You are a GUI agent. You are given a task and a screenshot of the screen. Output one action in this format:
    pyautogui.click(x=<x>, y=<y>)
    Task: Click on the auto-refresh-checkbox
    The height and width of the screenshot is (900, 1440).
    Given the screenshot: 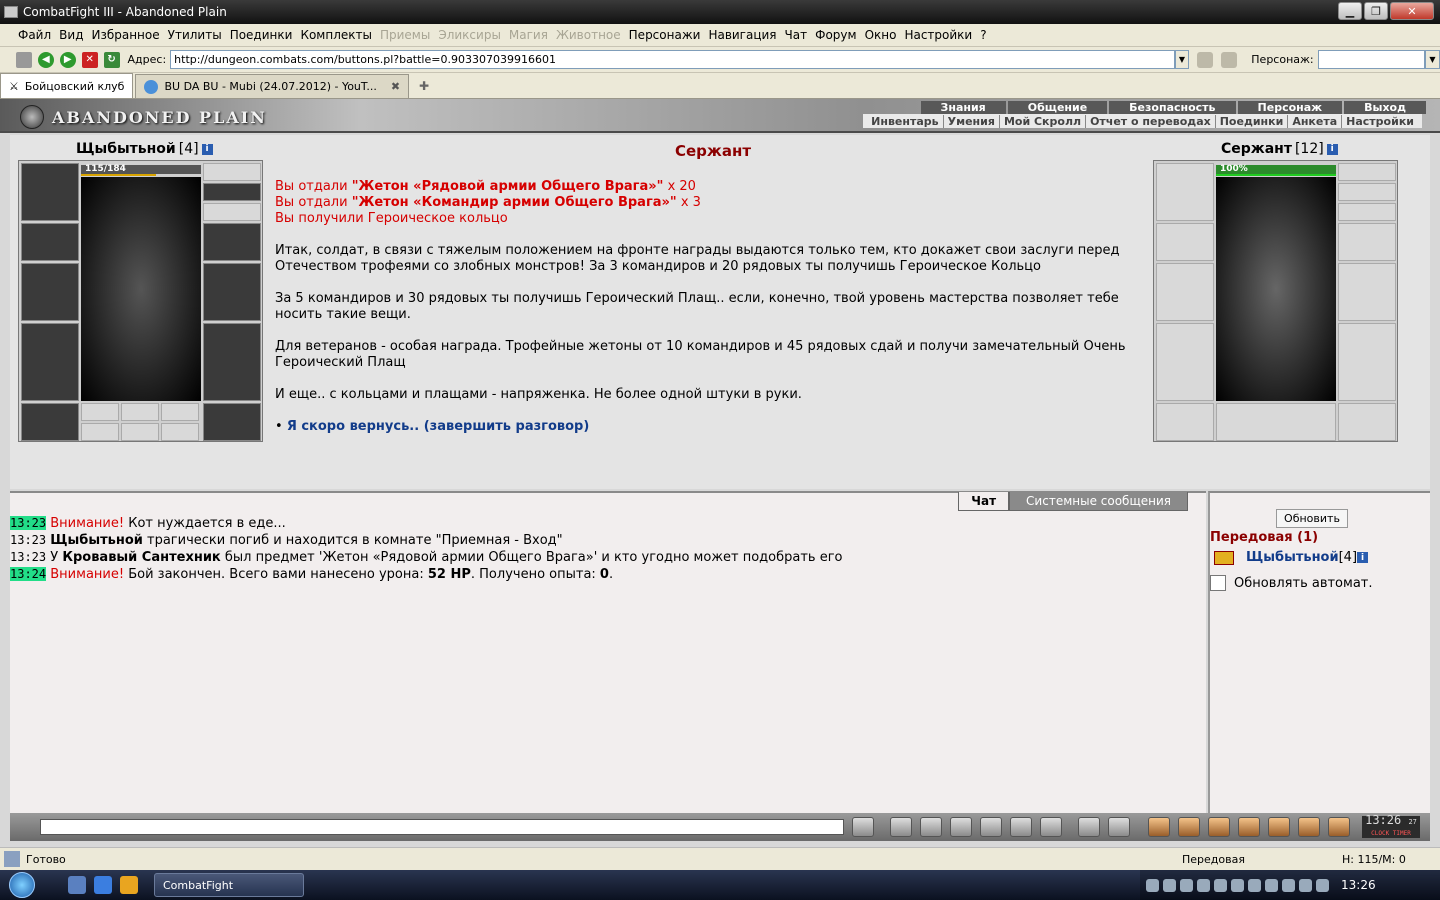 What is the action you would take?
    pyautogui.click(x=1218, y=583)
    